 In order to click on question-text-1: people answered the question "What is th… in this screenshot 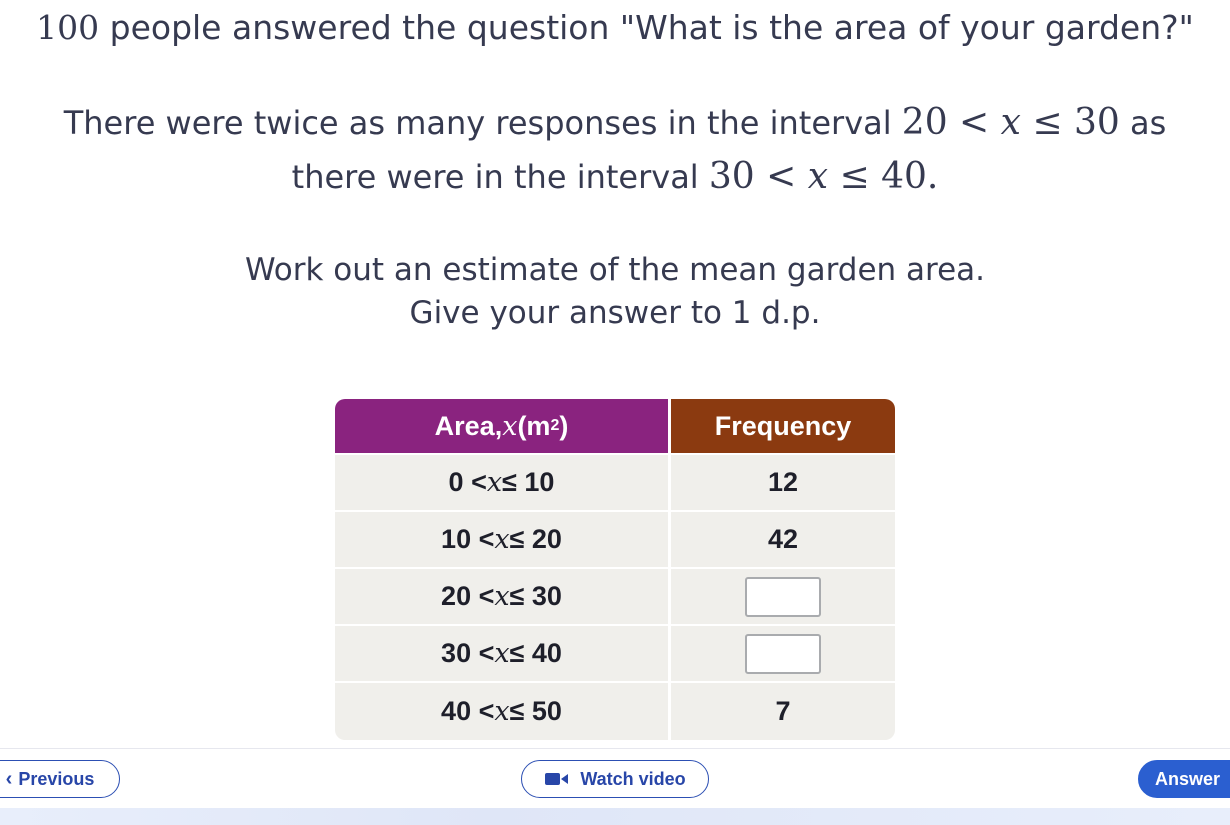, I will do `click(646, 27)`.